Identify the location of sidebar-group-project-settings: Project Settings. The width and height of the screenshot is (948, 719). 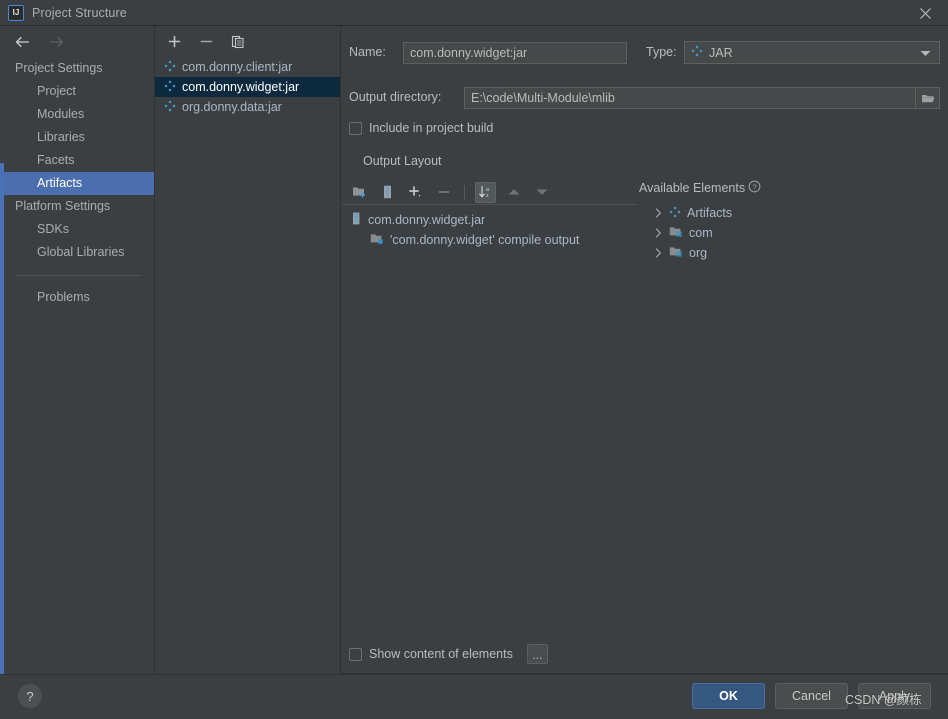
(59, 68).